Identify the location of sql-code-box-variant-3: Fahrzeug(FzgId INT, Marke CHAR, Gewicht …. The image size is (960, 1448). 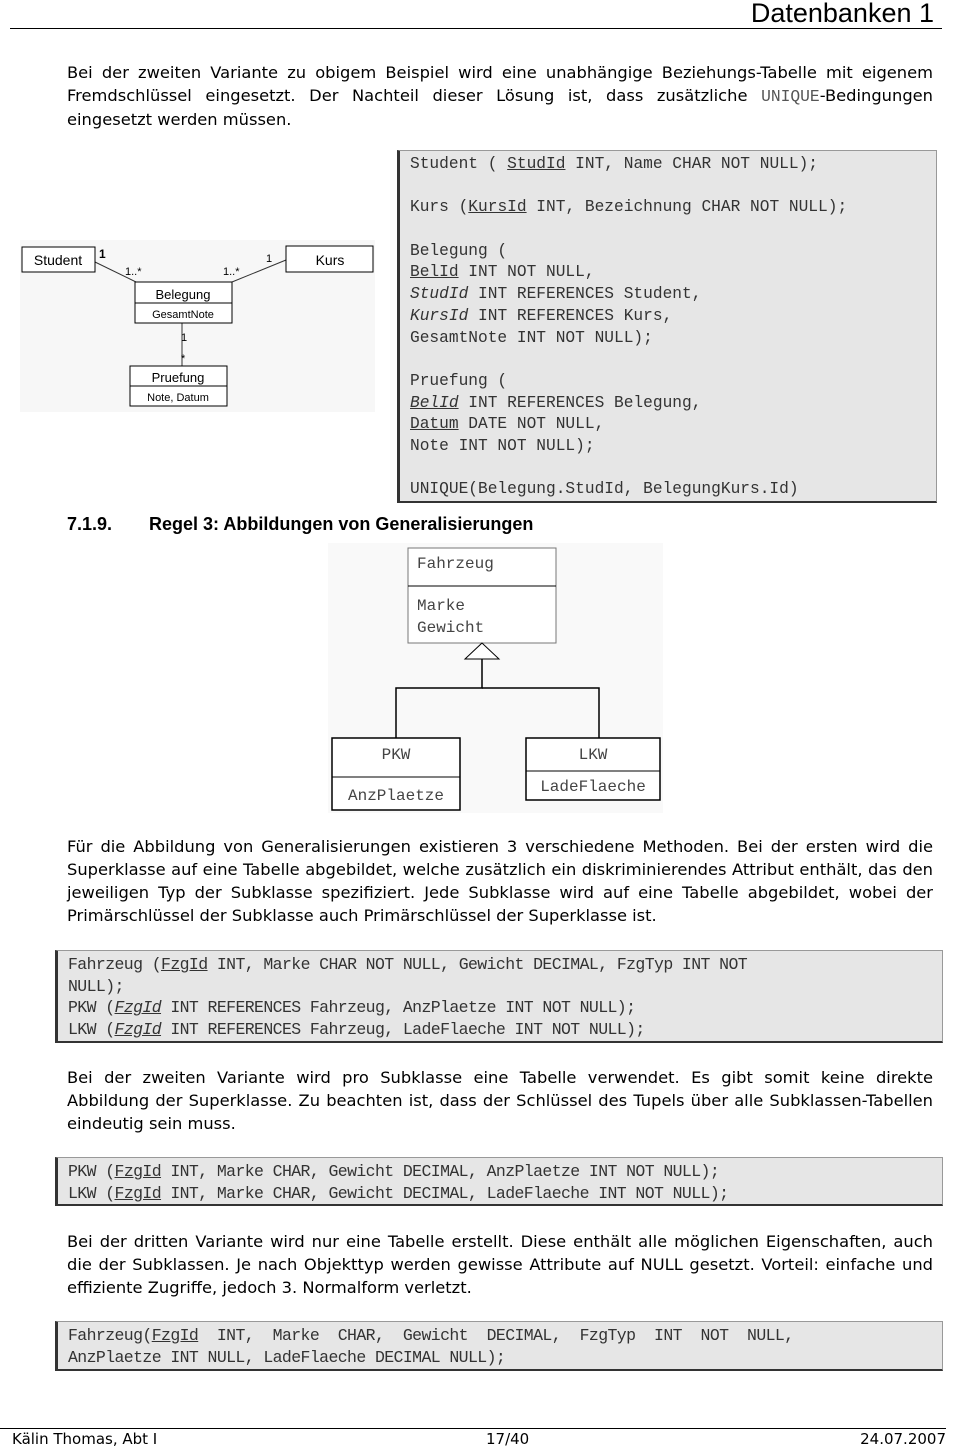
(499, 1346).